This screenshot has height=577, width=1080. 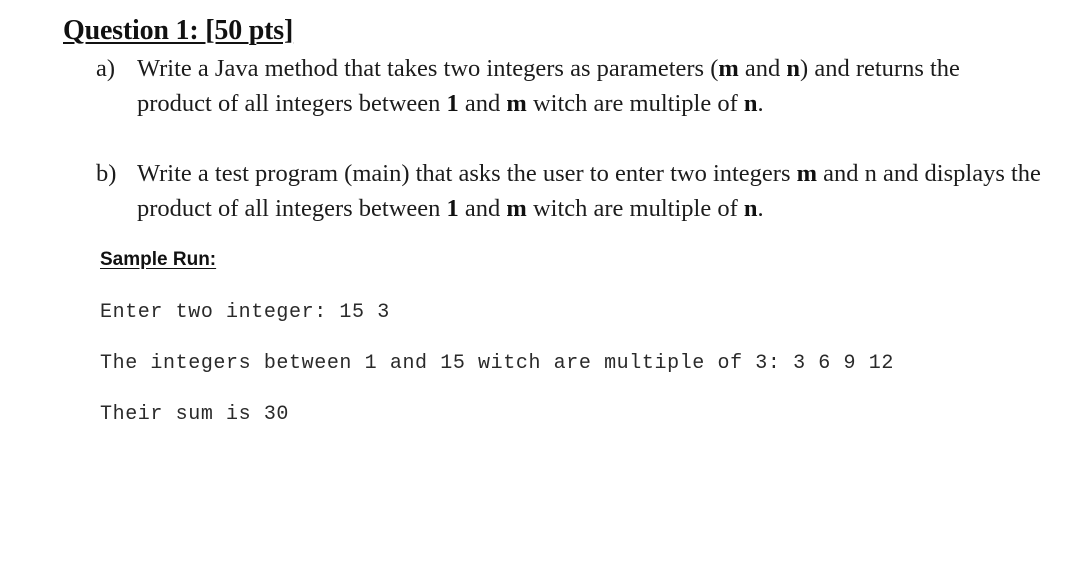 What do you see at coordinates (106, 173) in the screenshot?
I see `part-b-label: b)` at bounding box center [106, 173].